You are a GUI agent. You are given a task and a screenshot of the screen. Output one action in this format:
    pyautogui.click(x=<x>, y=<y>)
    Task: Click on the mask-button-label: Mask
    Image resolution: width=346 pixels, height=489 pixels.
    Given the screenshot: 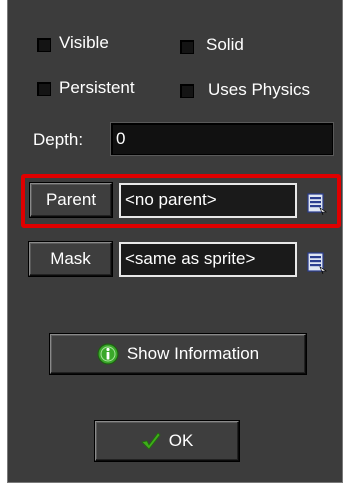 What is the action you would take?
    pyautogui.click(x=70, y=258)
    